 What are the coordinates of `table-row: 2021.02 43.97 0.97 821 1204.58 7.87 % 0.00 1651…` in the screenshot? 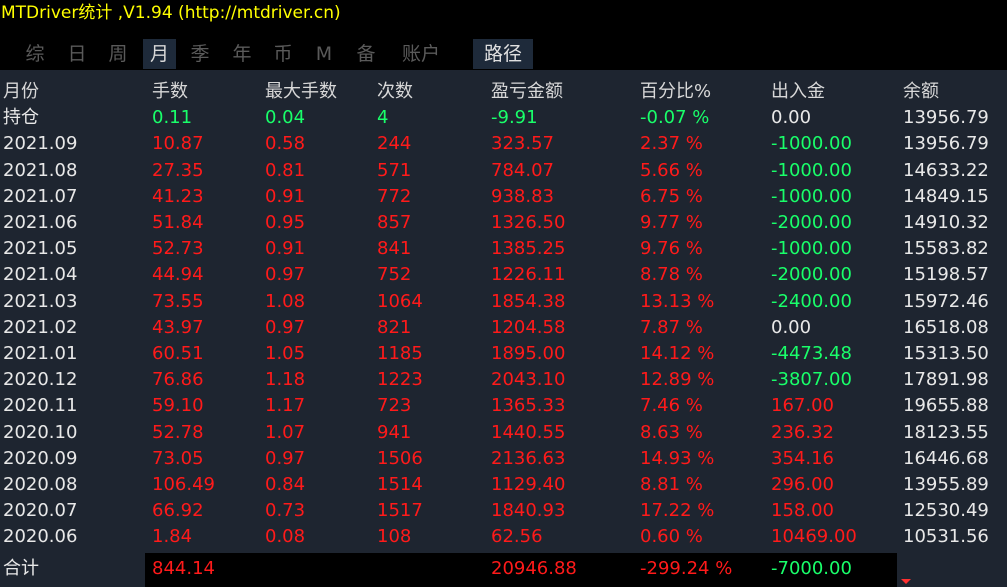 It's located at (503, 328).